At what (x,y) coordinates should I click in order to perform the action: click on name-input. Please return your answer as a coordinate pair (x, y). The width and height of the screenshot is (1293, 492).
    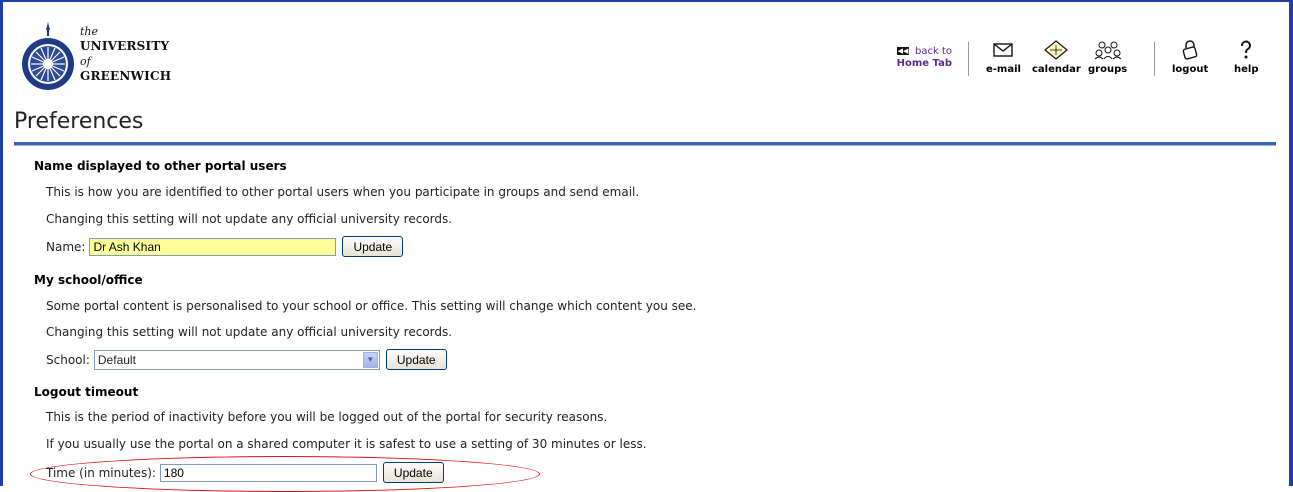
    Looking at the image, I should click on (213, 246).